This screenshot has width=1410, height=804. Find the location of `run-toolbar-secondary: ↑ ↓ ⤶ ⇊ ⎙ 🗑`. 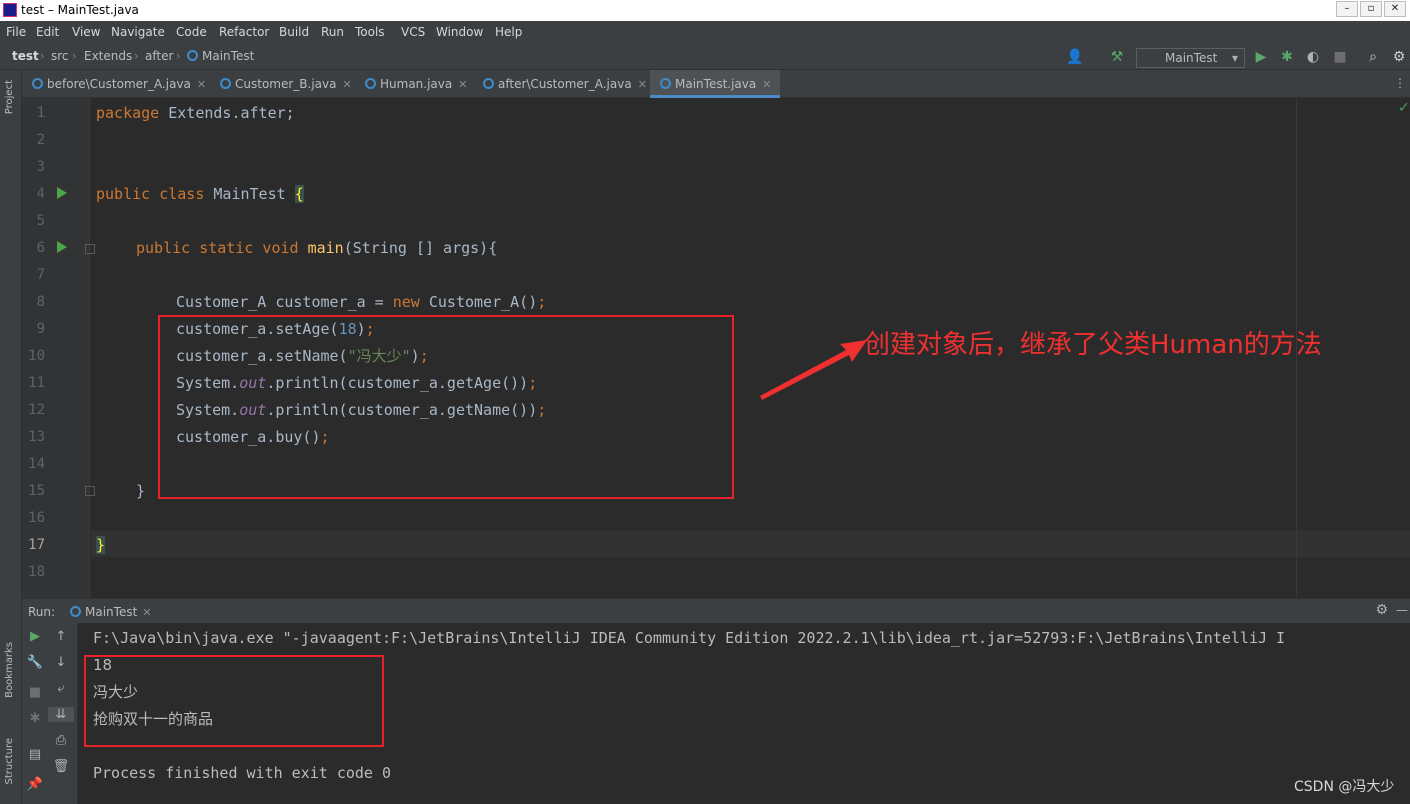

run-toolbar-secondary: ↑ ↓ ⤶ ⇊ ⎙ 🗑 is located at coordinates (63, 713).